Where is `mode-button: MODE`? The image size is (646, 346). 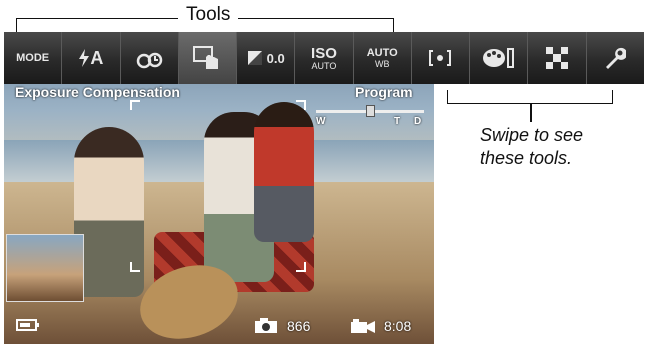
mode-button: MODE is located at coordinates (33, 58).